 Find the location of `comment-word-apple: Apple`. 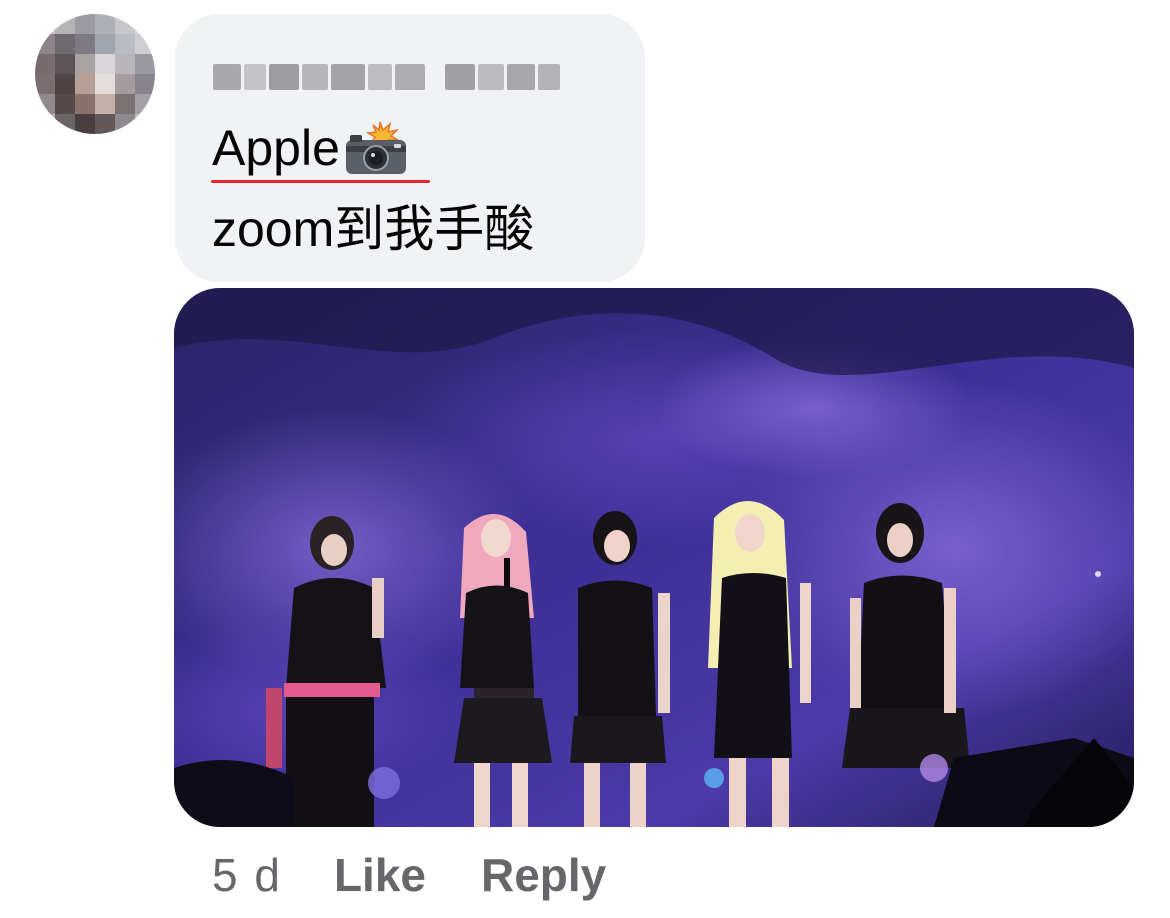

comment-word-apple: Apple is located at coordinates (276, 148).